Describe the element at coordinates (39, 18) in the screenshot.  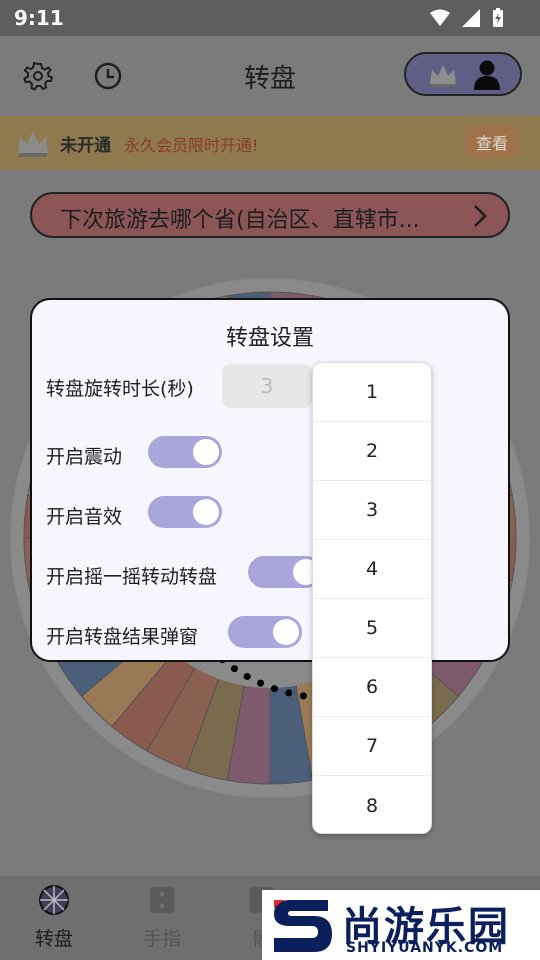
I see `status-time: 9:11` at that location.